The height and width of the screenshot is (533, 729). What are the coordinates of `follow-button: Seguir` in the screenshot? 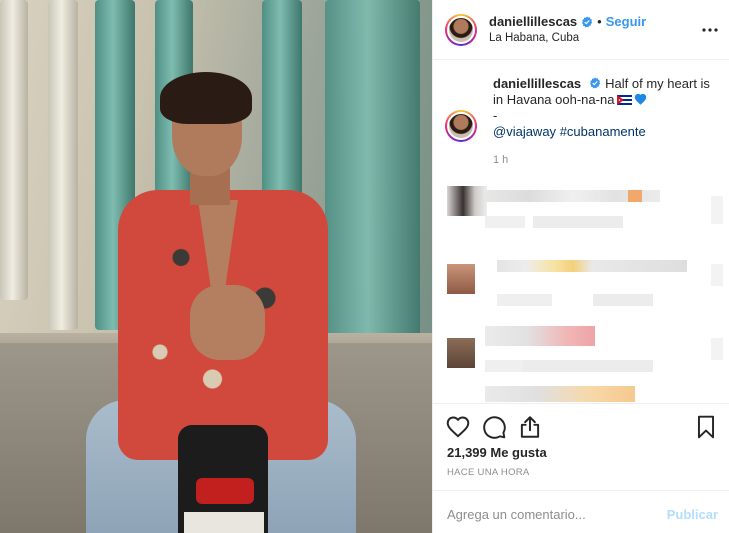 It's located at (626, 22).